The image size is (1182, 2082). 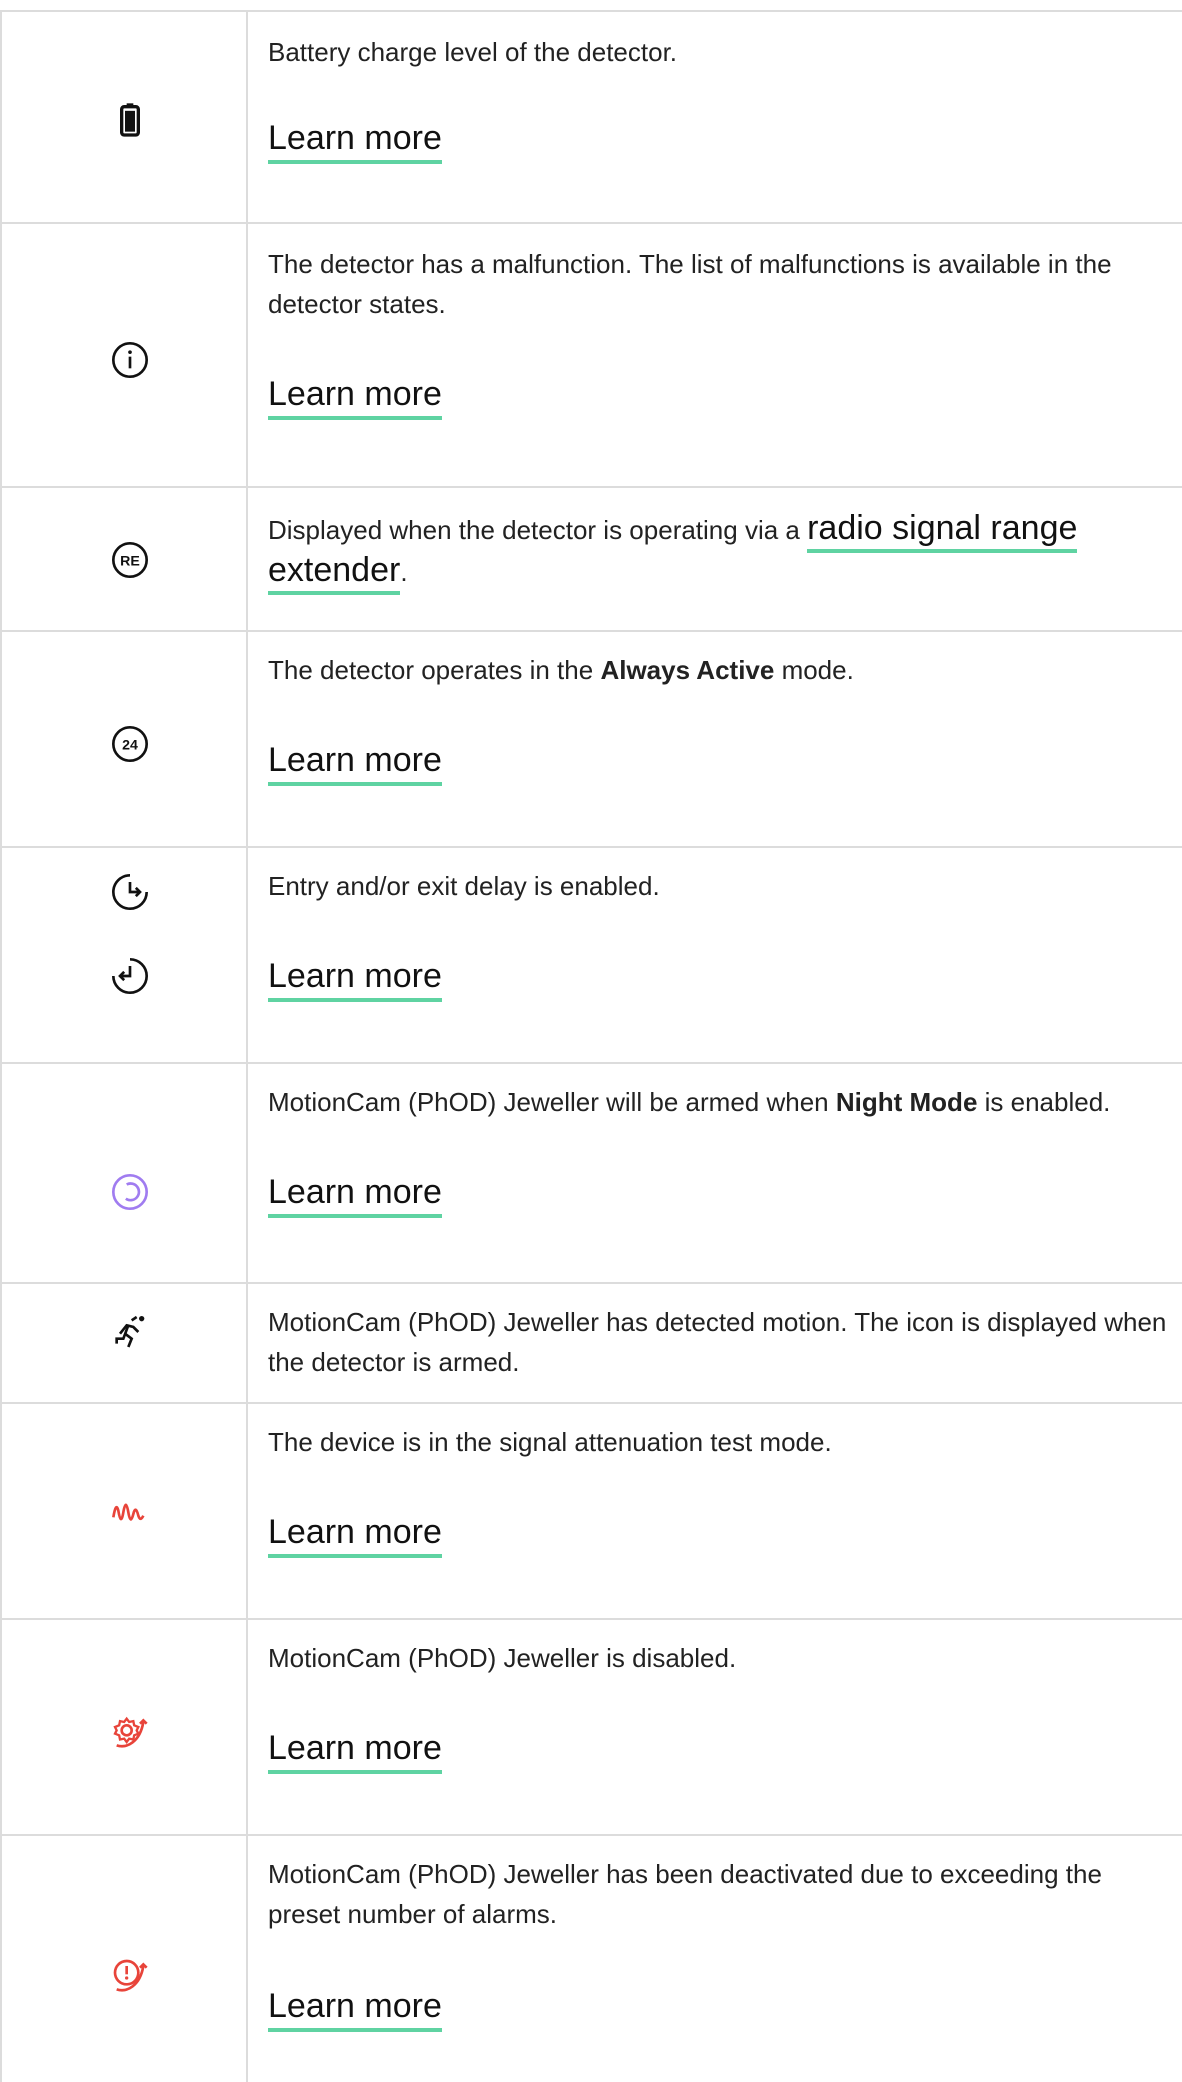 I want to click on row-text-after: mode., so click(x=814, y=670).